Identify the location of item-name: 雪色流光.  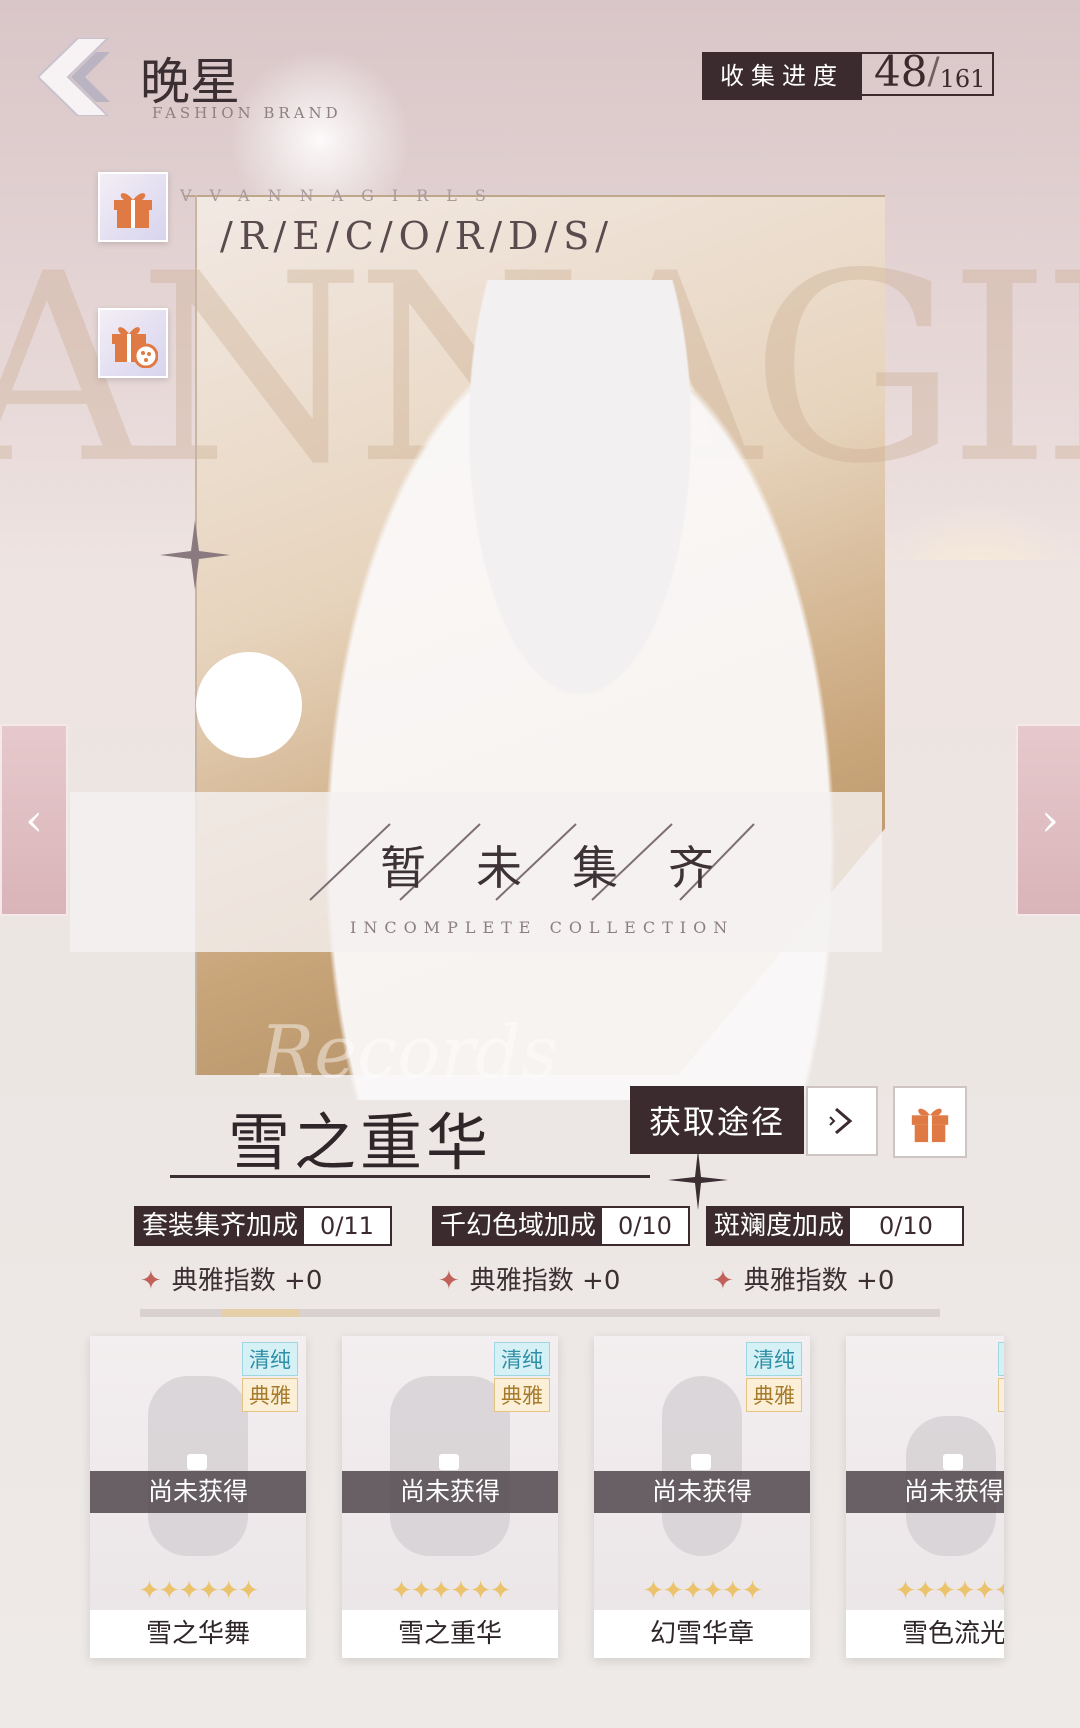
(925, 1634).